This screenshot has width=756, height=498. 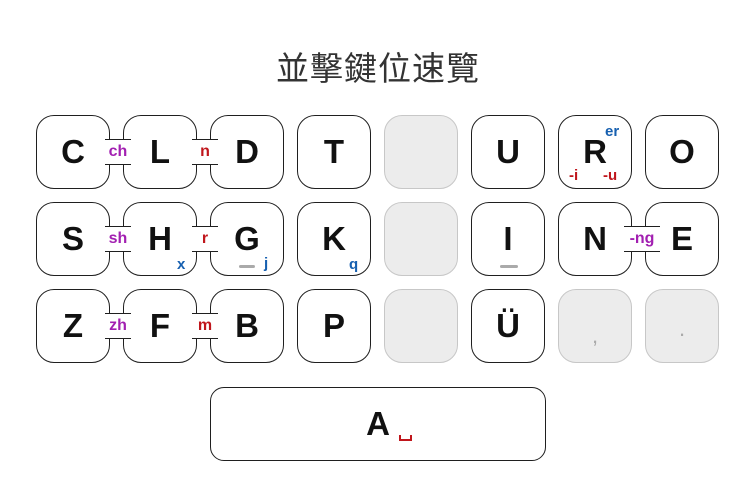 I want to click on key-g: G j, so click(x=247, y=239).